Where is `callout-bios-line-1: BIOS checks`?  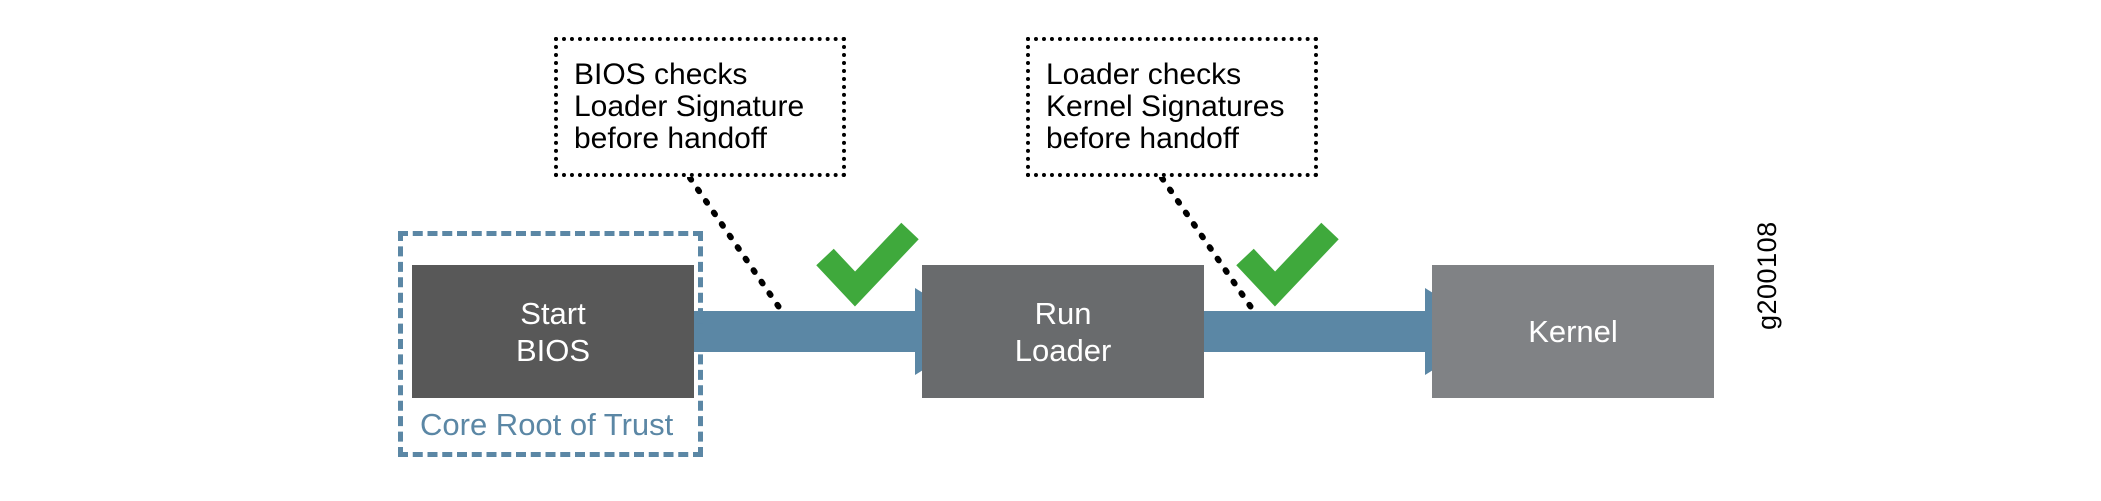
callout-bios-line-1: BIOS checks is located at coordinates (661, 74).